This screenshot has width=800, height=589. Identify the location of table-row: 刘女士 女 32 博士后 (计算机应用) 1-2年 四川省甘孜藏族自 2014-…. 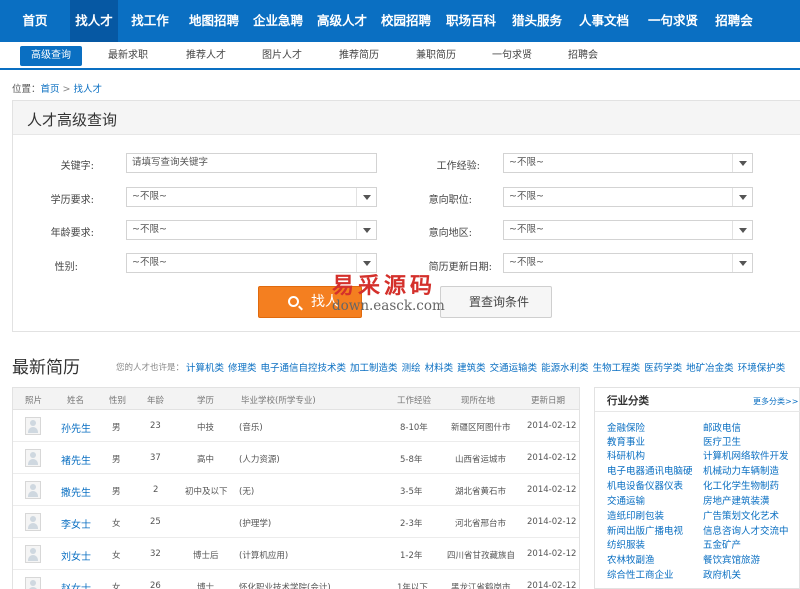
(296, 554).